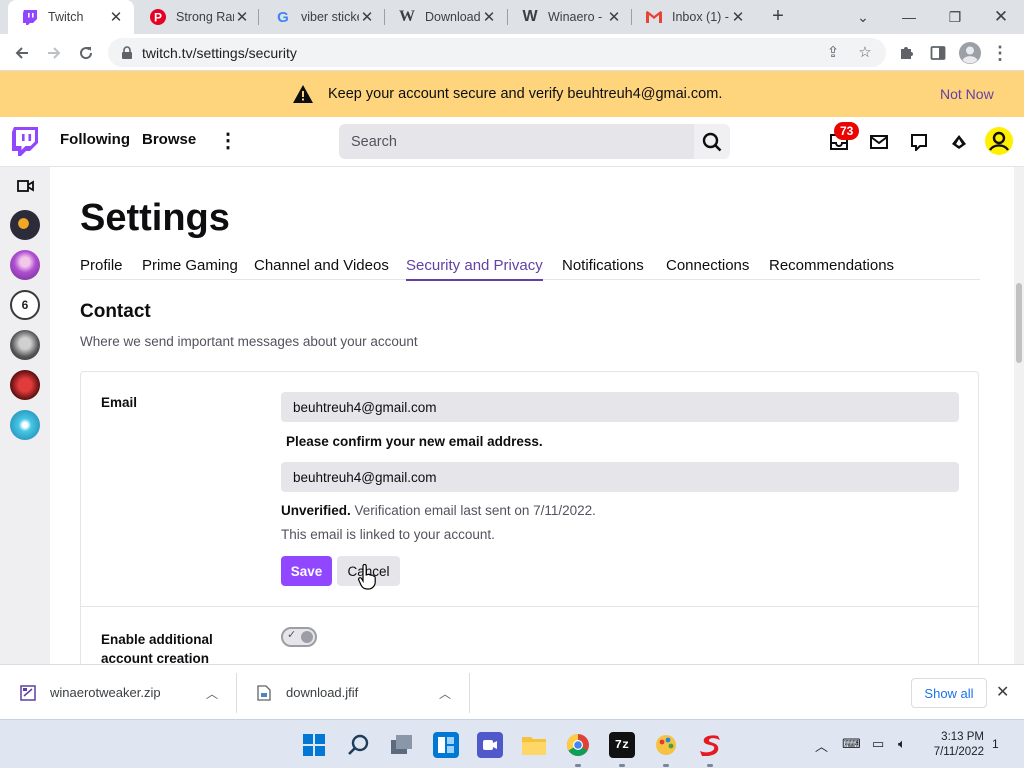 The width and height of the screenshot is (1024, 768). Describe the element at coordinates (949, 693) in the screenshot. I see `show-all-downloads-button: Show all` at that location.